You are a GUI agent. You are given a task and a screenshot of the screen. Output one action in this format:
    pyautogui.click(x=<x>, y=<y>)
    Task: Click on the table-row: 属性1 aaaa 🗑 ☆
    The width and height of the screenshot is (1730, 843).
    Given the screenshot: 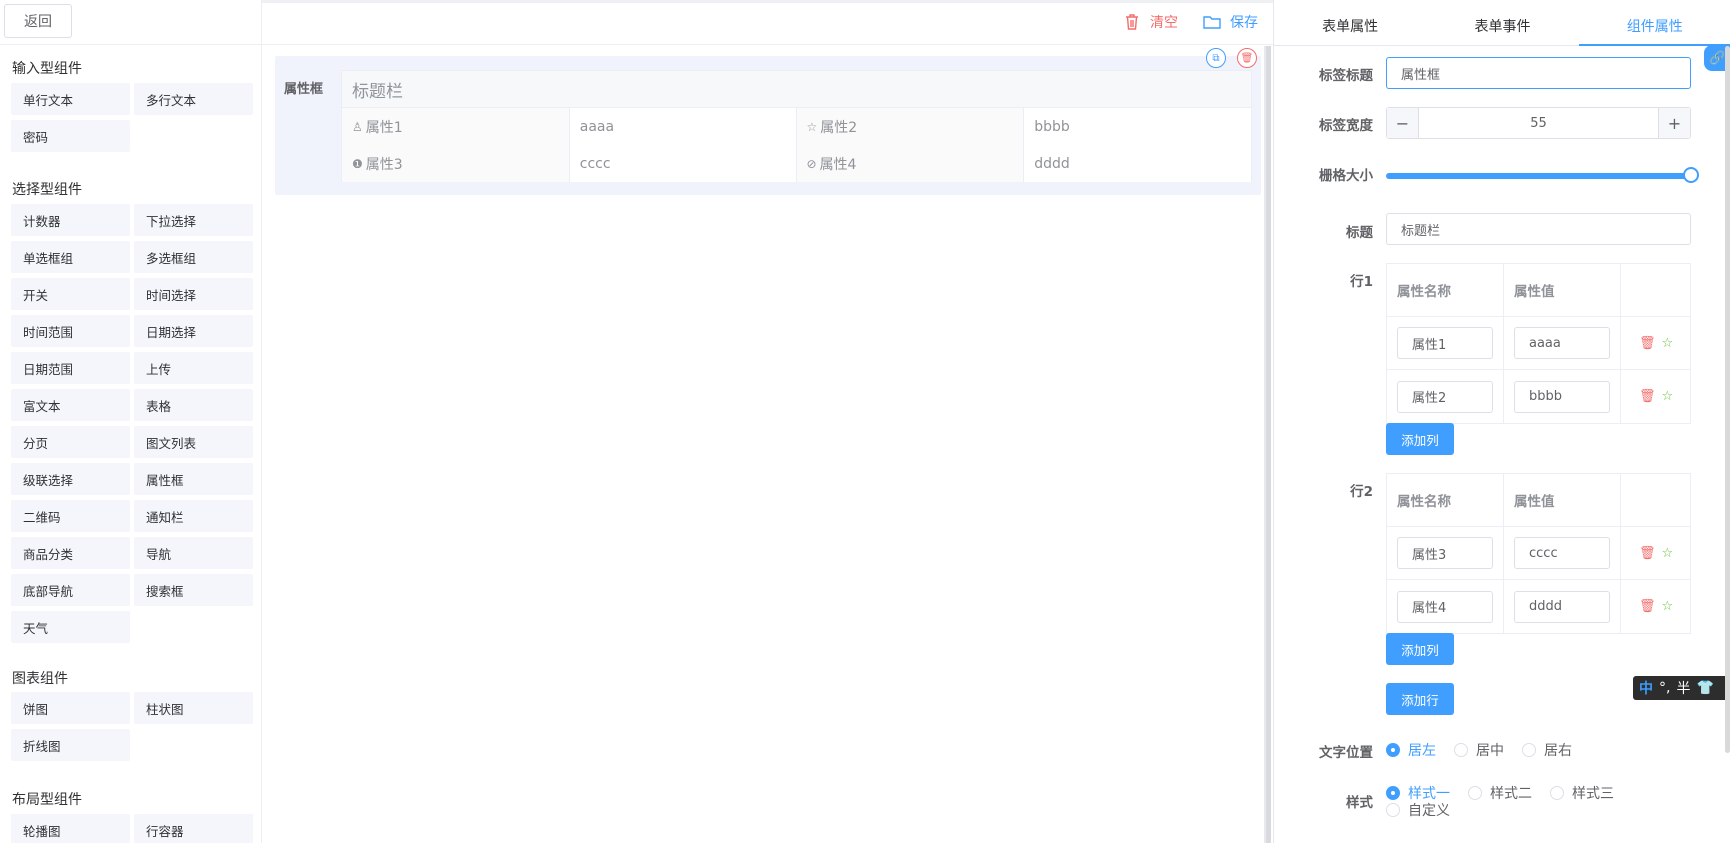 What is the action you would take?
    pyautogui.click(x=1538, y=343)
    